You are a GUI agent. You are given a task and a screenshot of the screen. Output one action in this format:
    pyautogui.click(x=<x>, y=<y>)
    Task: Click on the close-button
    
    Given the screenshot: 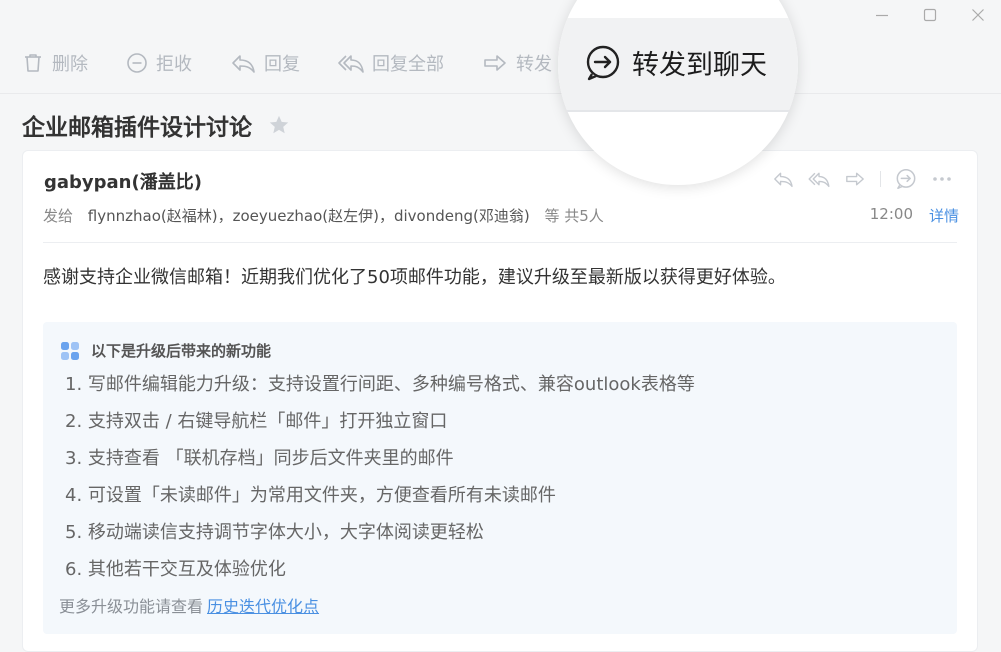 What is the action you would take?
    pyautogui.click(x=978, y=15)
    